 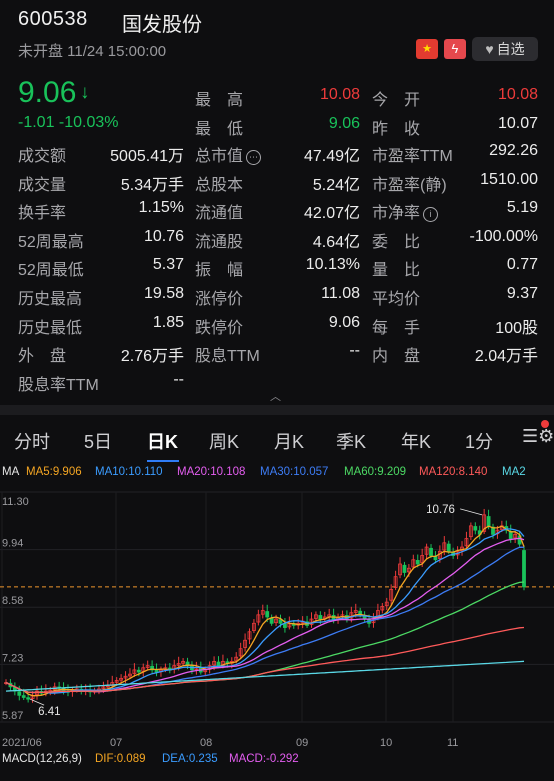 I want to click on stat-label: 今 开, so click(x=396, y=100).